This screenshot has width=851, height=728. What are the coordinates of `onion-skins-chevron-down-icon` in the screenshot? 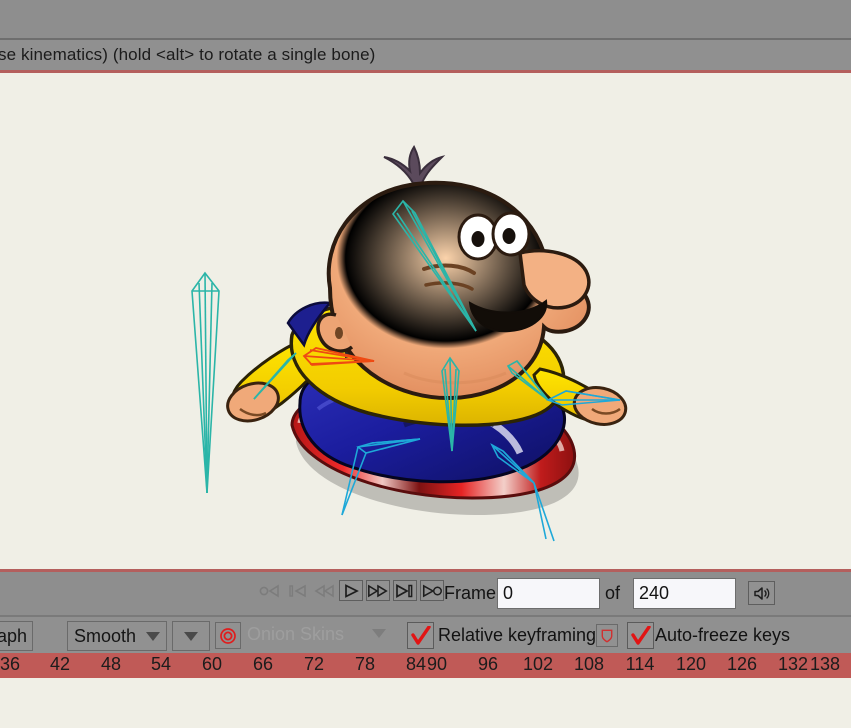 It's located at (379, 633).